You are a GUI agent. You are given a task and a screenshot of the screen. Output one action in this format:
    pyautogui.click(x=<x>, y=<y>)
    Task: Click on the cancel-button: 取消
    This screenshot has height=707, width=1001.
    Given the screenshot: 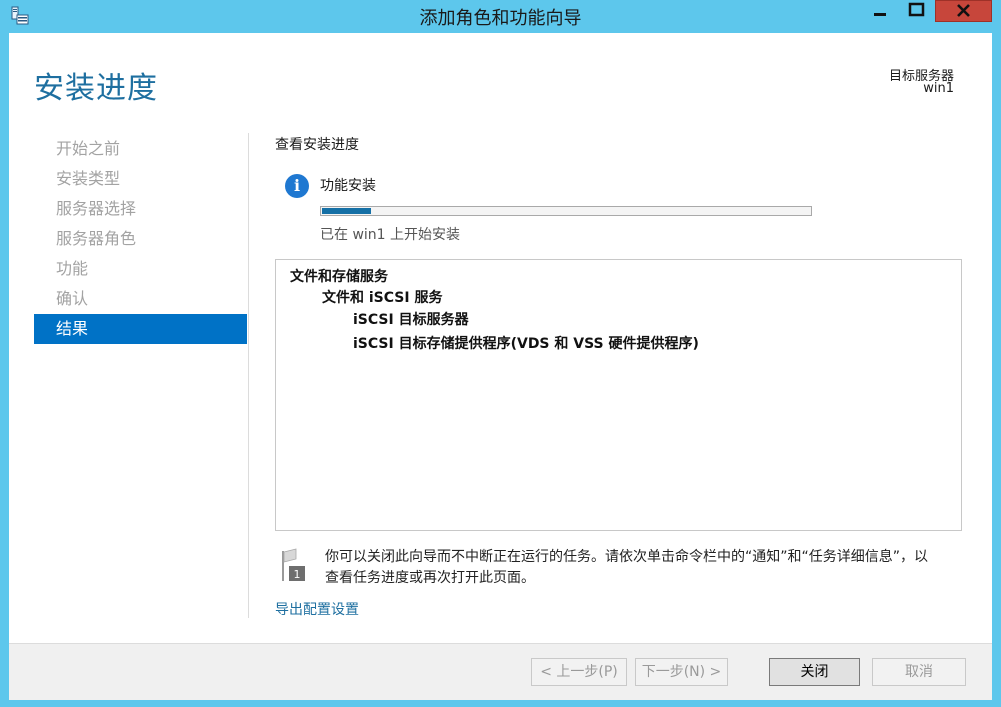 What is the action you would take?
    pyautogui.click(x=919, y=672)
    